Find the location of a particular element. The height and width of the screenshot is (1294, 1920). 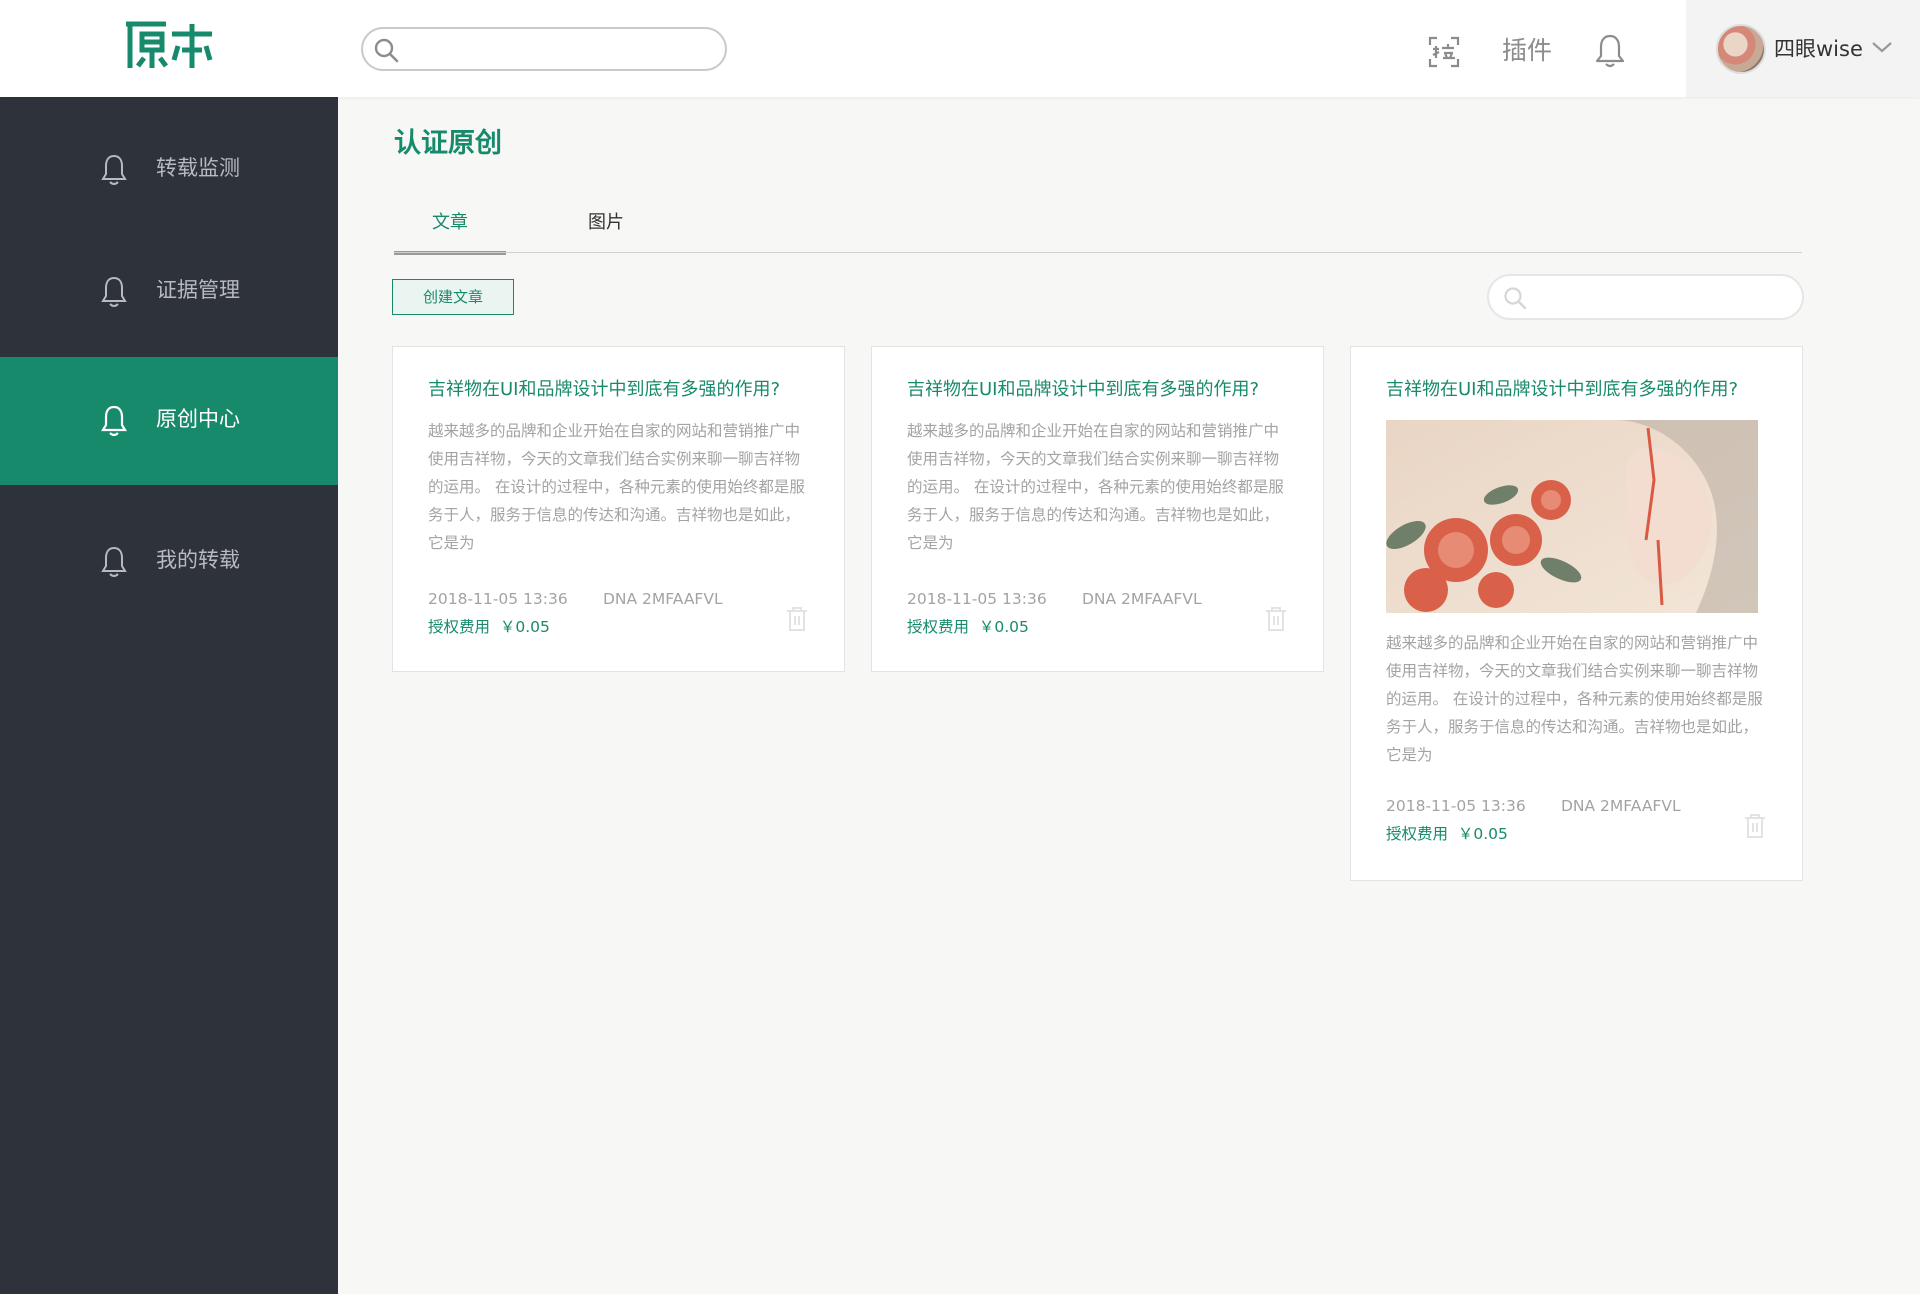

tab-label: 图片 is located at coordinates (606, 222).